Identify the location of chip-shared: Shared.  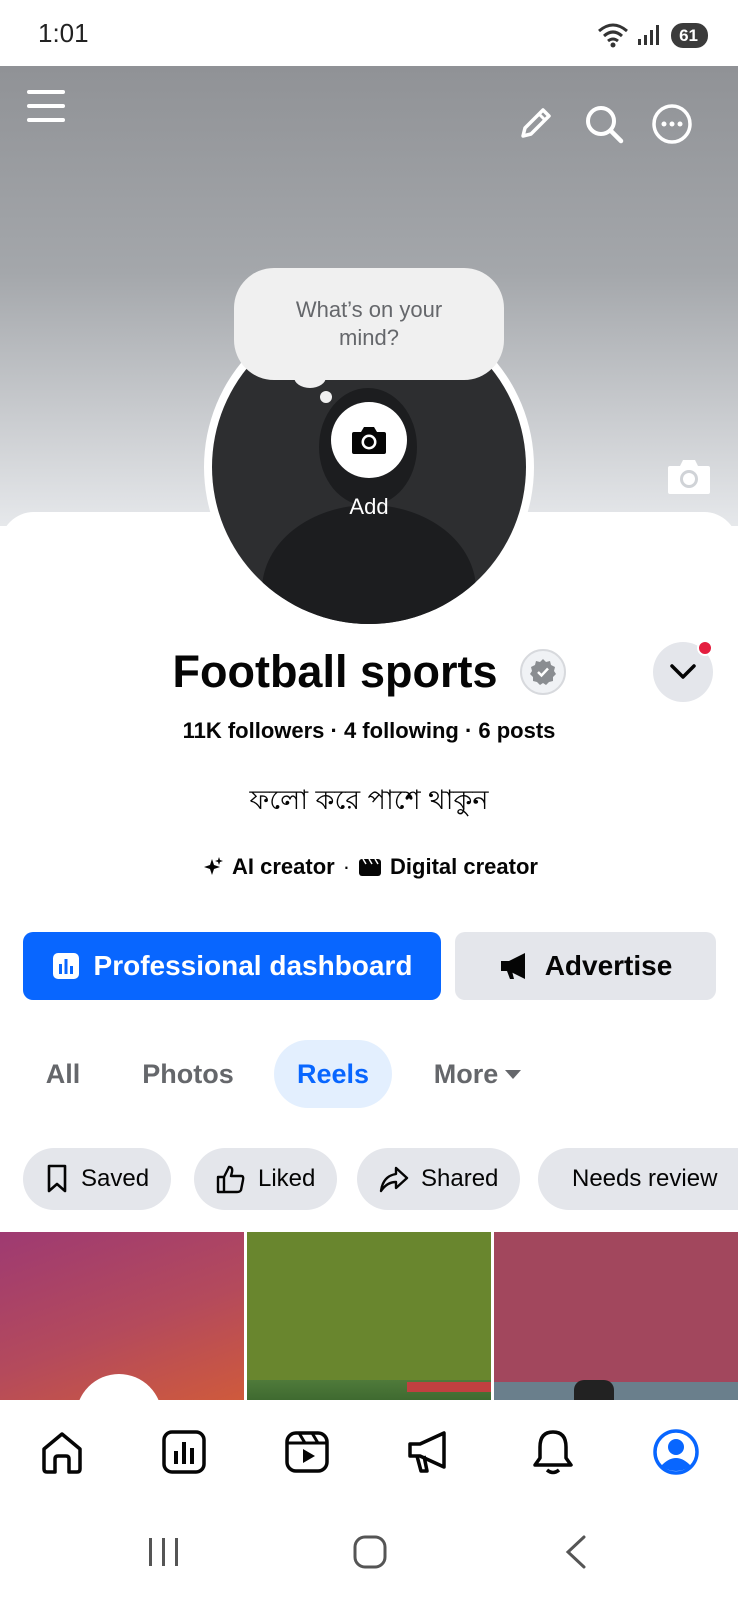
(439, 1179).